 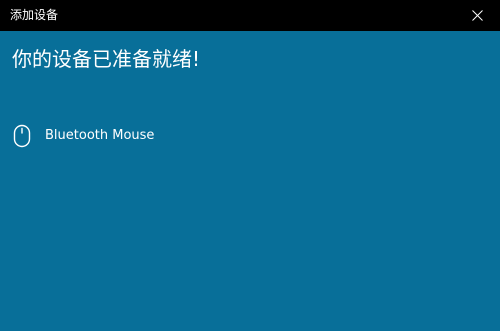 What do you see at coordinates (22, 136) in the screenshot?
I see `mouse-icon` at bounding box center [22, 136].